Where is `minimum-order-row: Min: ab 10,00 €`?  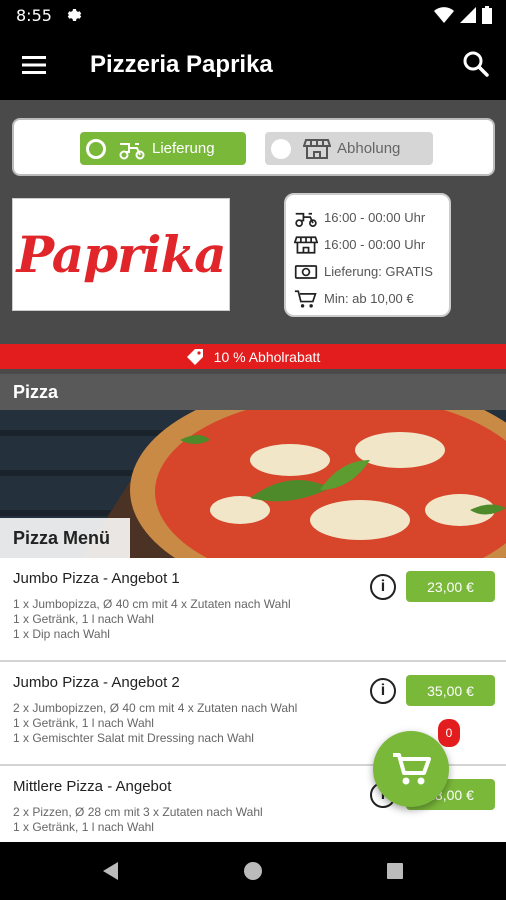 minimum-order-row: Min: ab 10,00 € is located at coordinates (367, 298).